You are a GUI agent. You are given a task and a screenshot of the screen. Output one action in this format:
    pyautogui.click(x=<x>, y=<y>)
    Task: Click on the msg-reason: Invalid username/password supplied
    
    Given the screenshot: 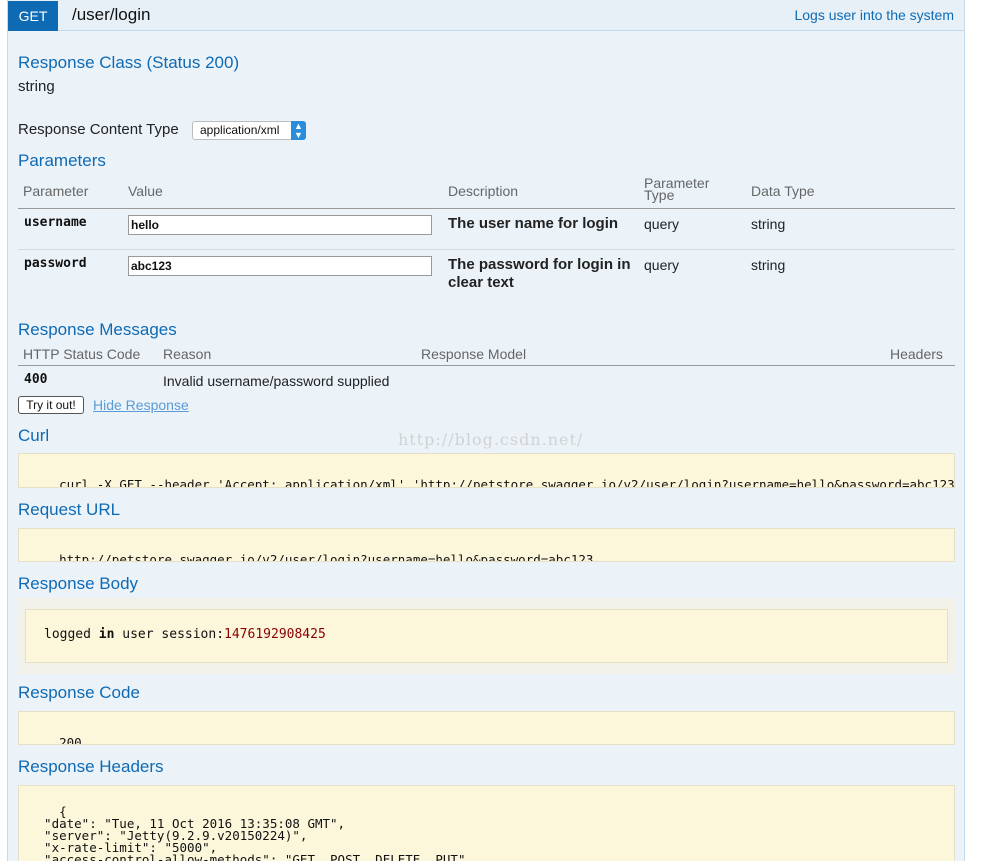 What is the action you would take?
    pyautogui.click(x=276, y=381)
    